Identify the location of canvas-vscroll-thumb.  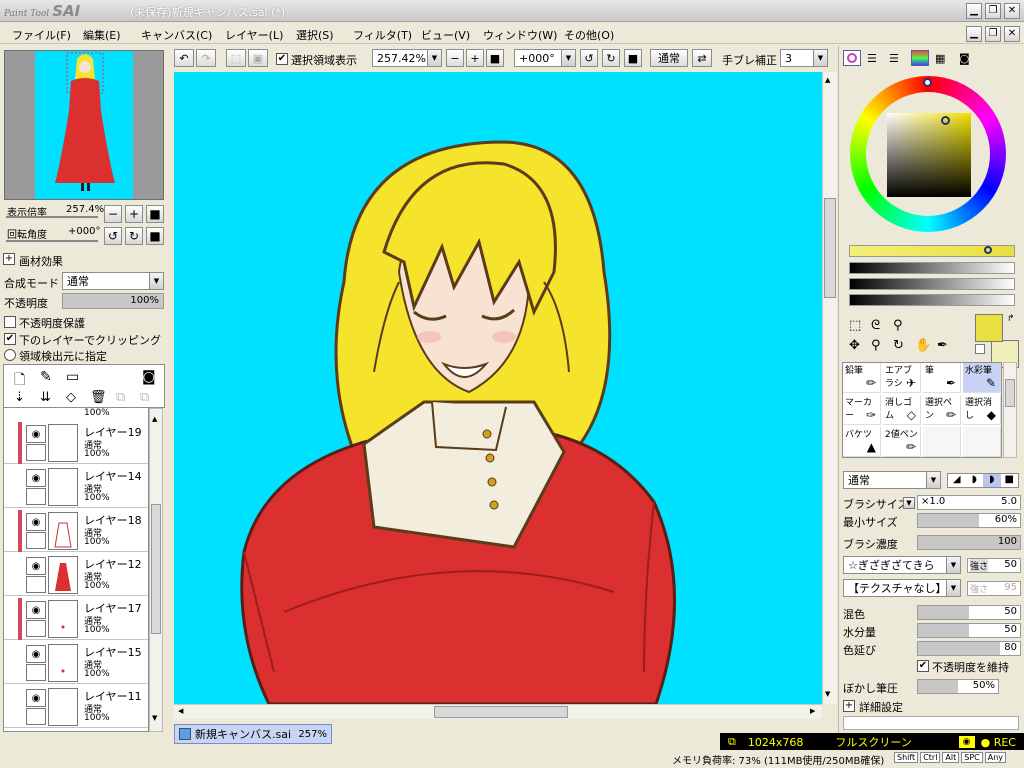
(830, 248).